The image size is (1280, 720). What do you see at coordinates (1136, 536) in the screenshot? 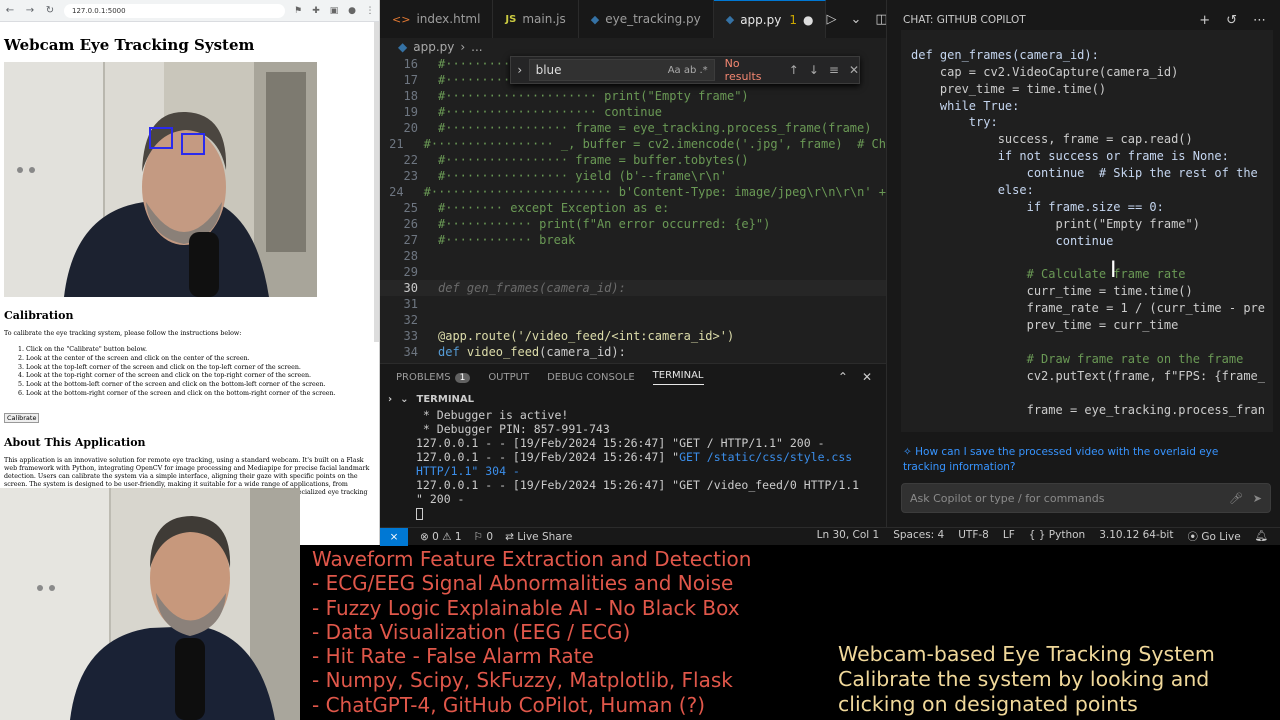
I see `interpreter: 3.10.12 64-bit` at bounding box center [1136, 536].